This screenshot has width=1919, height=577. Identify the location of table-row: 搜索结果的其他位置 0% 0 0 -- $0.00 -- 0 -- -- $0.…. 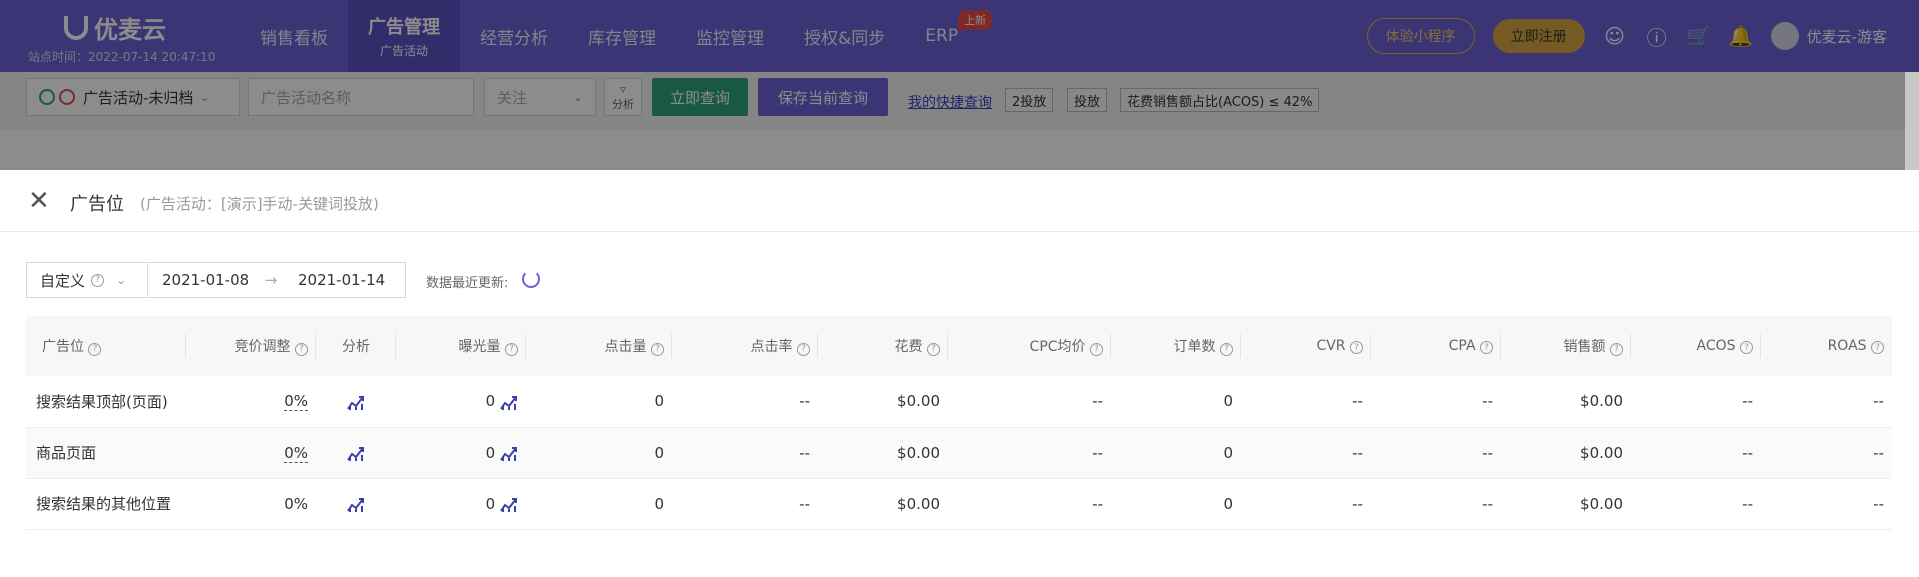
(959, 503).